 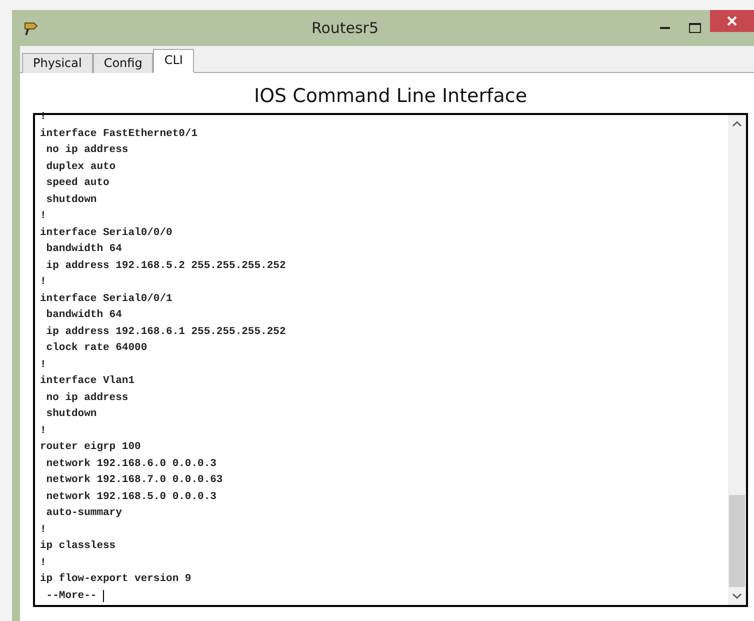 I want to click on scroll-down-icon, so click(x=737, y=596).